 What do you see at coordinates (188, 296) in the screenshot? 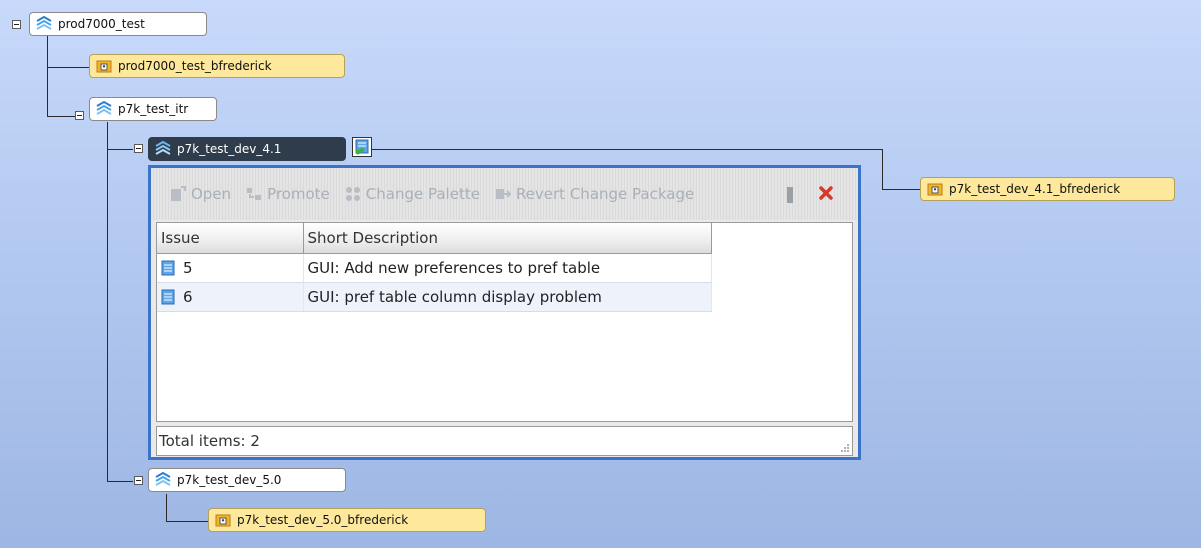
I see `issue-number: 6` at bounding box center [188, 296].